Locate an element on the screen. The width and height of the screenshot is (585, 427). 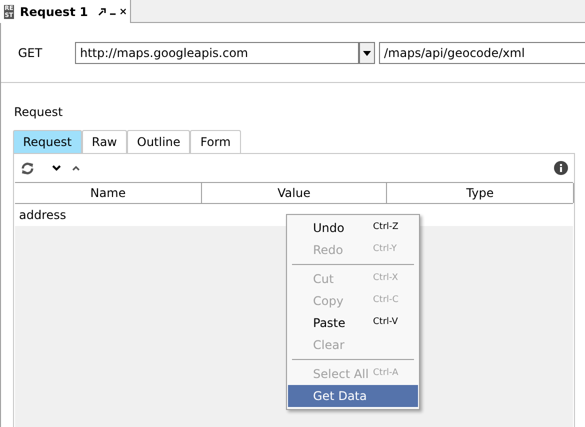
tab-title: Request 1 is located at coordinates (54, 12).